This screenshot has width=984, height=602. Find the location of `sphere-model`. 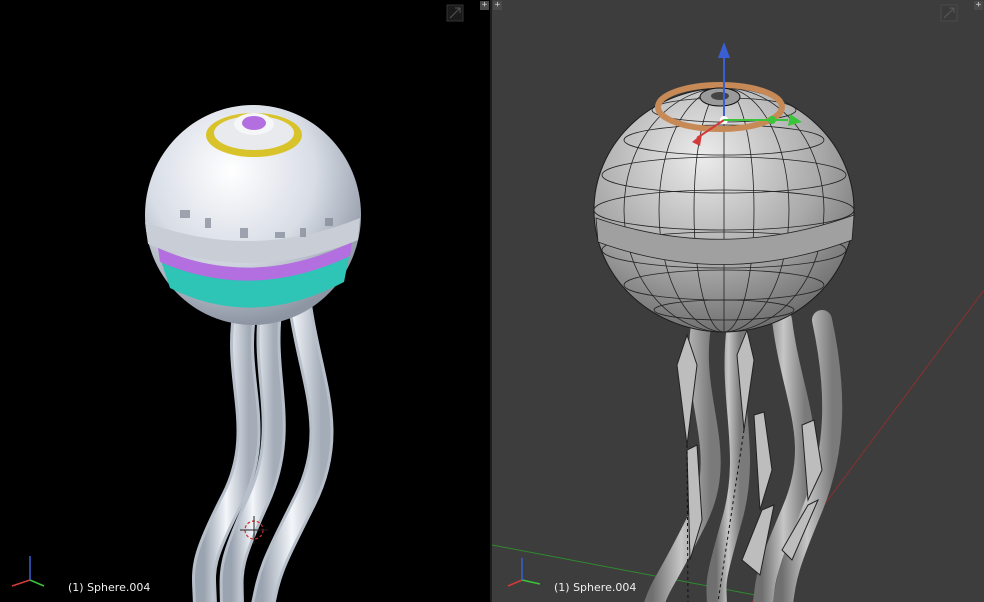

sphere-model is located at coordinates (253, 215).